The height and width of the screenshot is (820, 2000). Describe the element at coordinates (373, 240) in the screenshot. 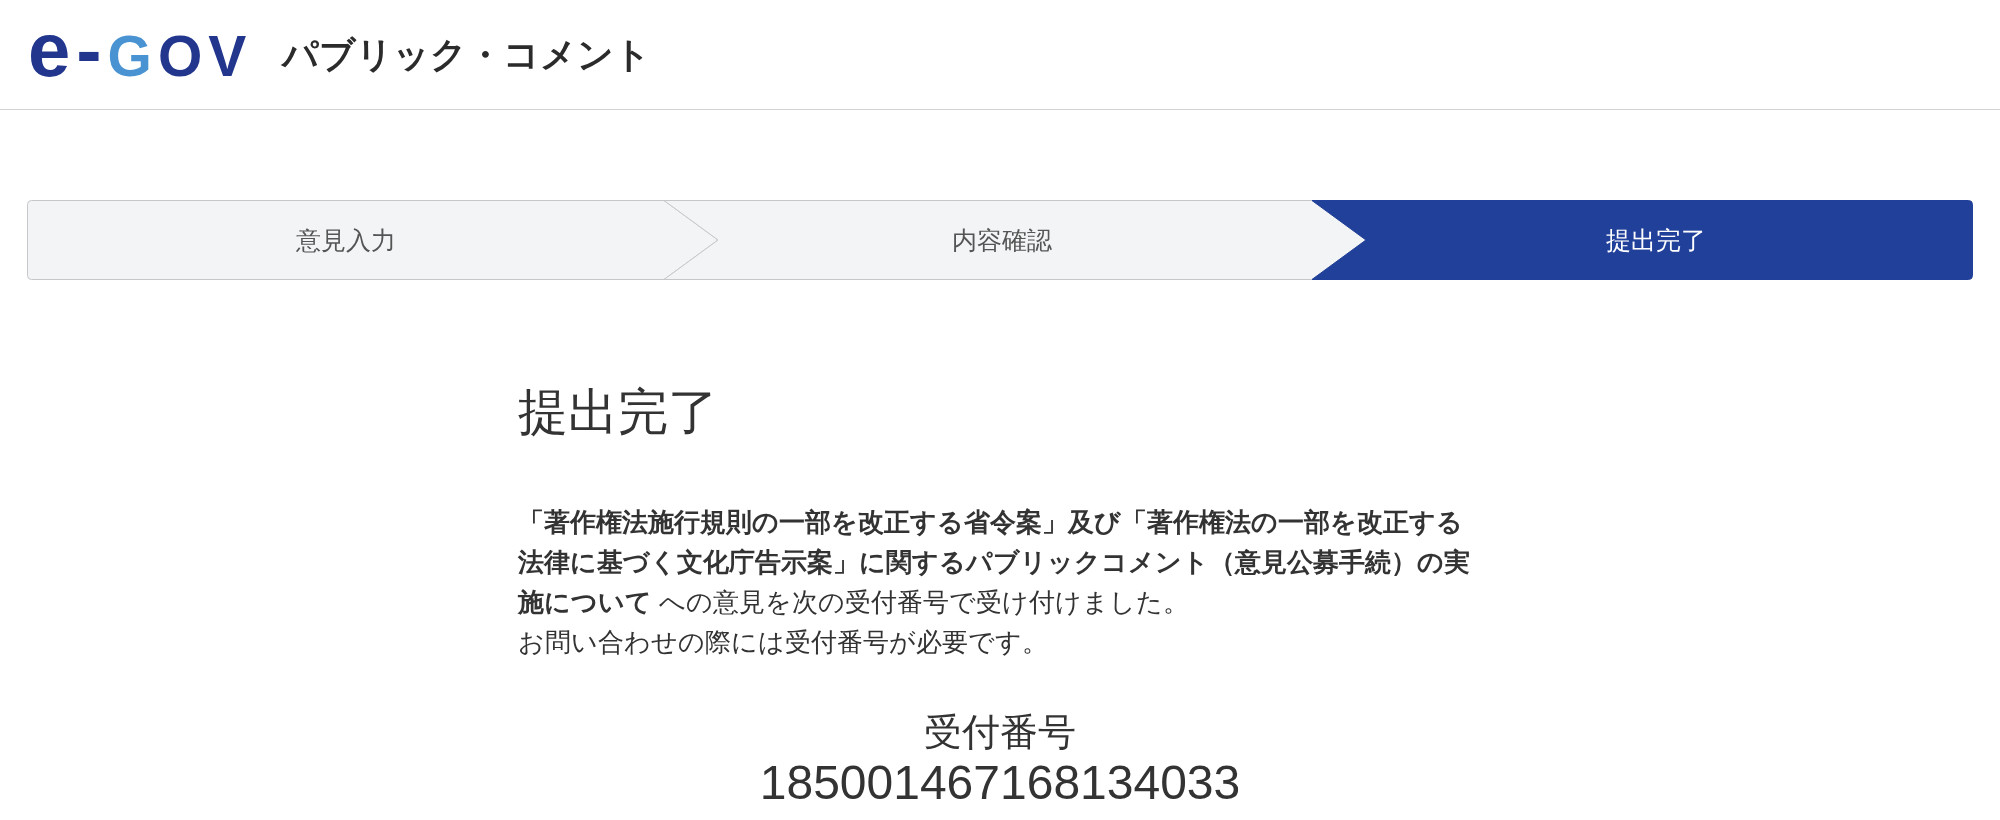

I see `progress-step: 意見入力` at that location.